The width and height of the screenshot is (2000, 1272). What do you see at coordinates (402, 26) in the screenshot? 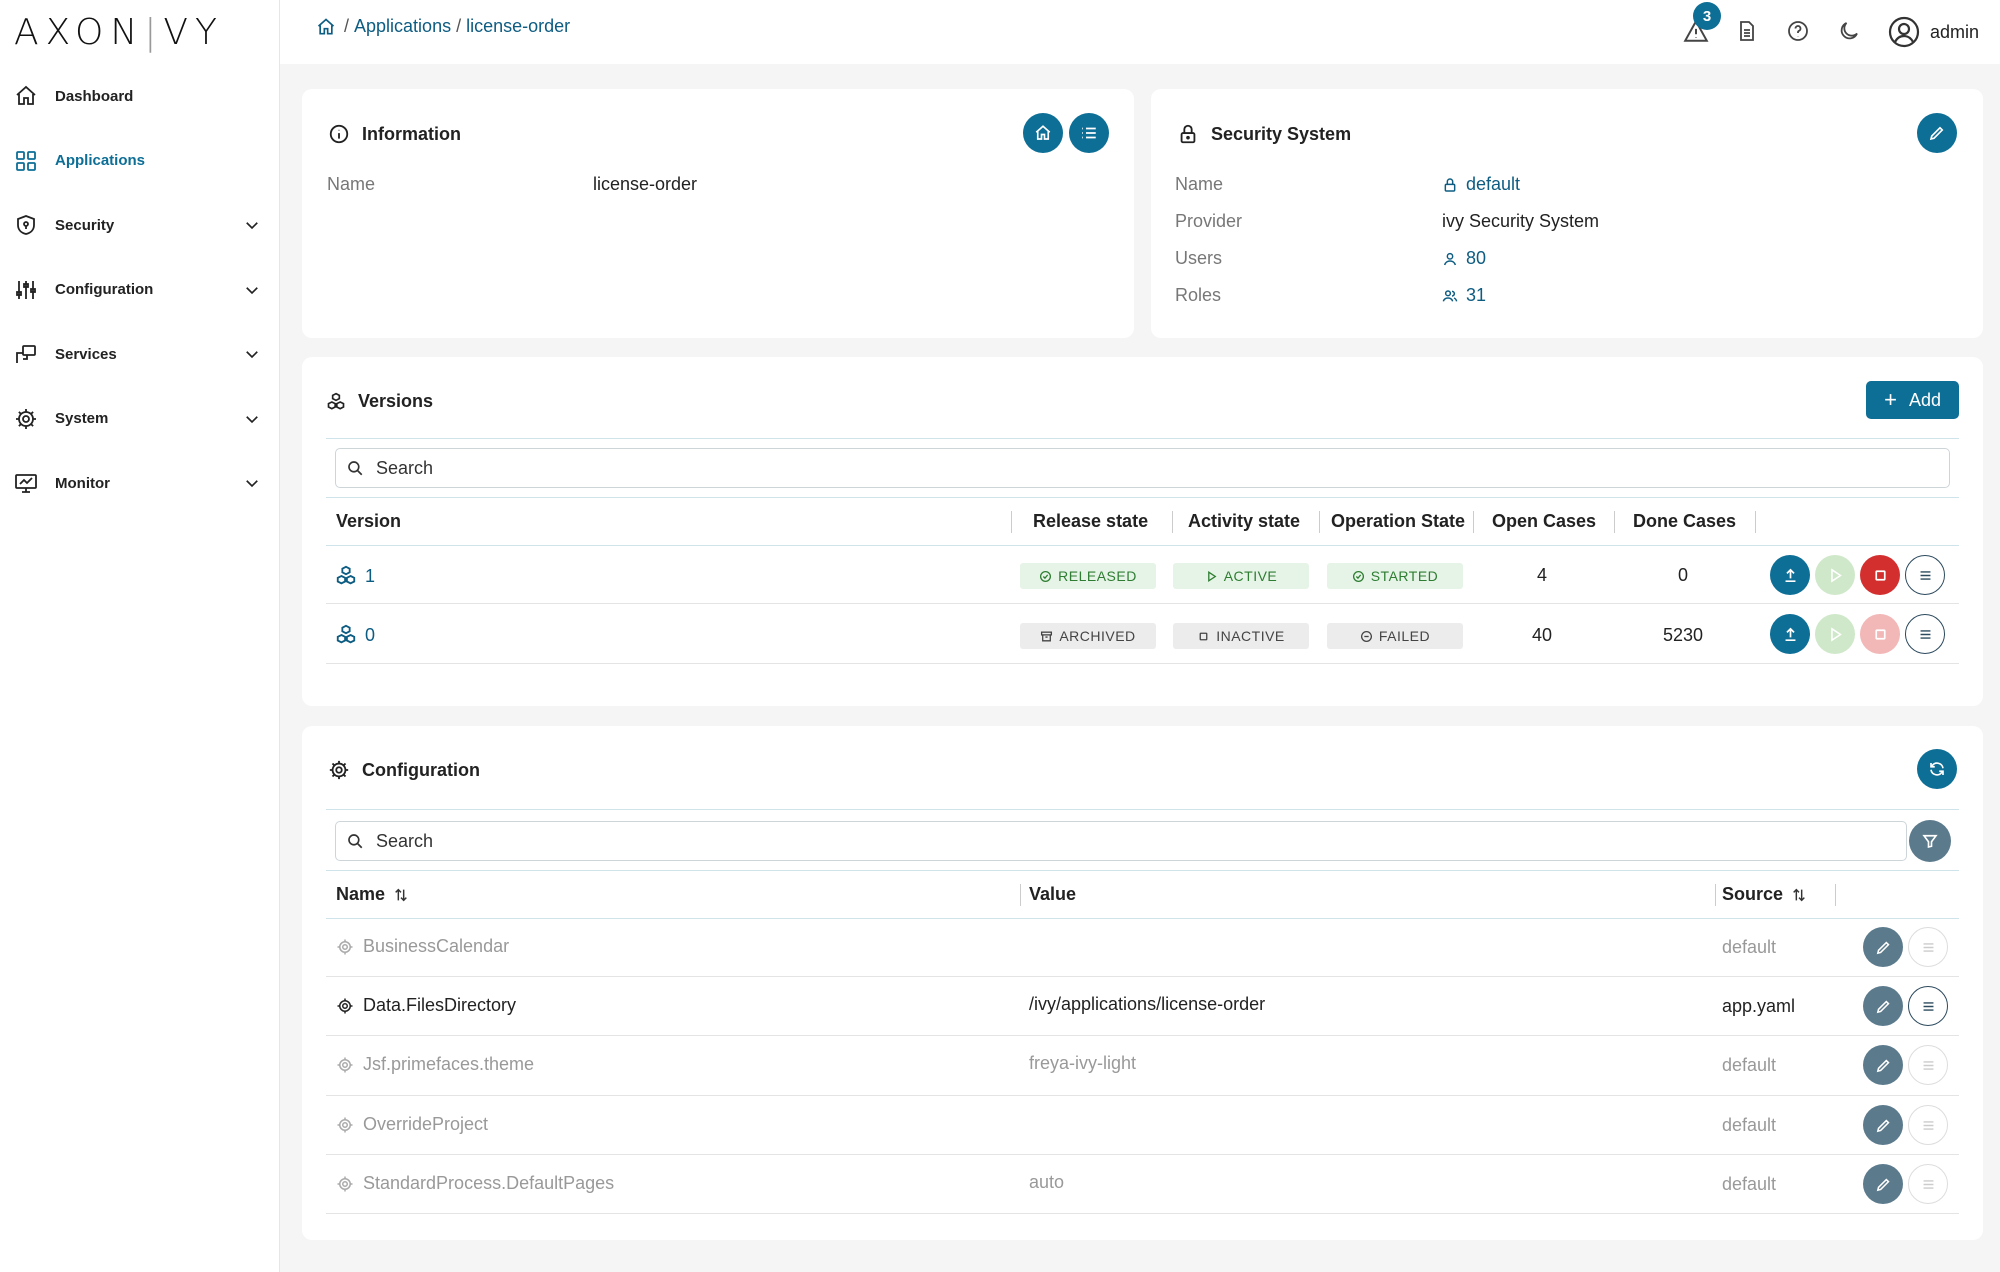
I see `breadcrumb-applications: Applications` at bounding box center [402, 26].